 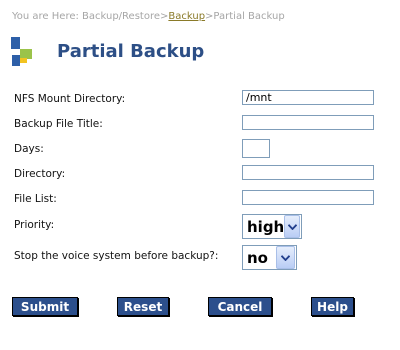 What do you see at coordinates (269, 257) in the screenshot?
I see `stop-voice-select: no` at bounding box center [269, 257].